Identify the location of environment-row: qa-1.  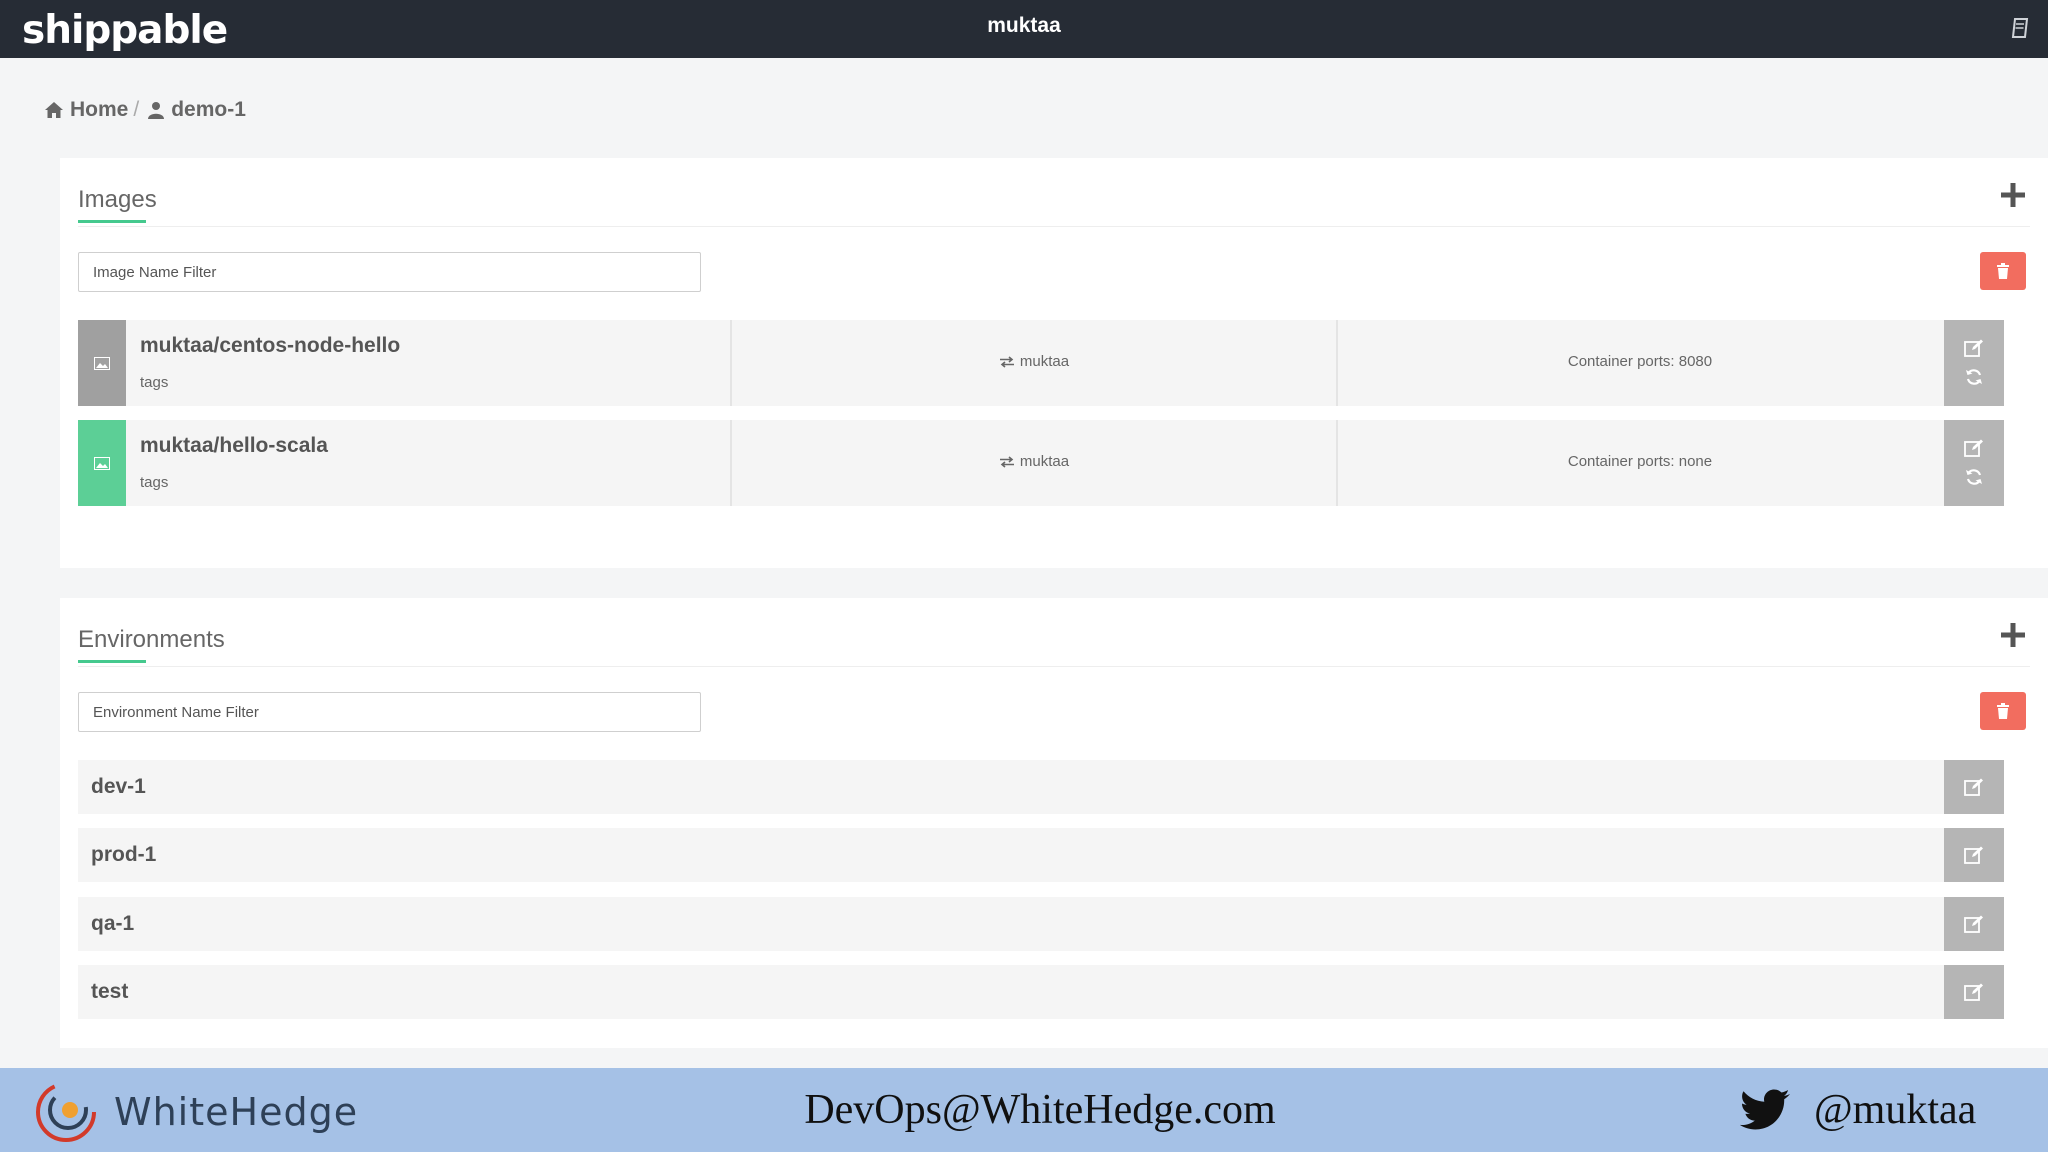
(1041, 924).